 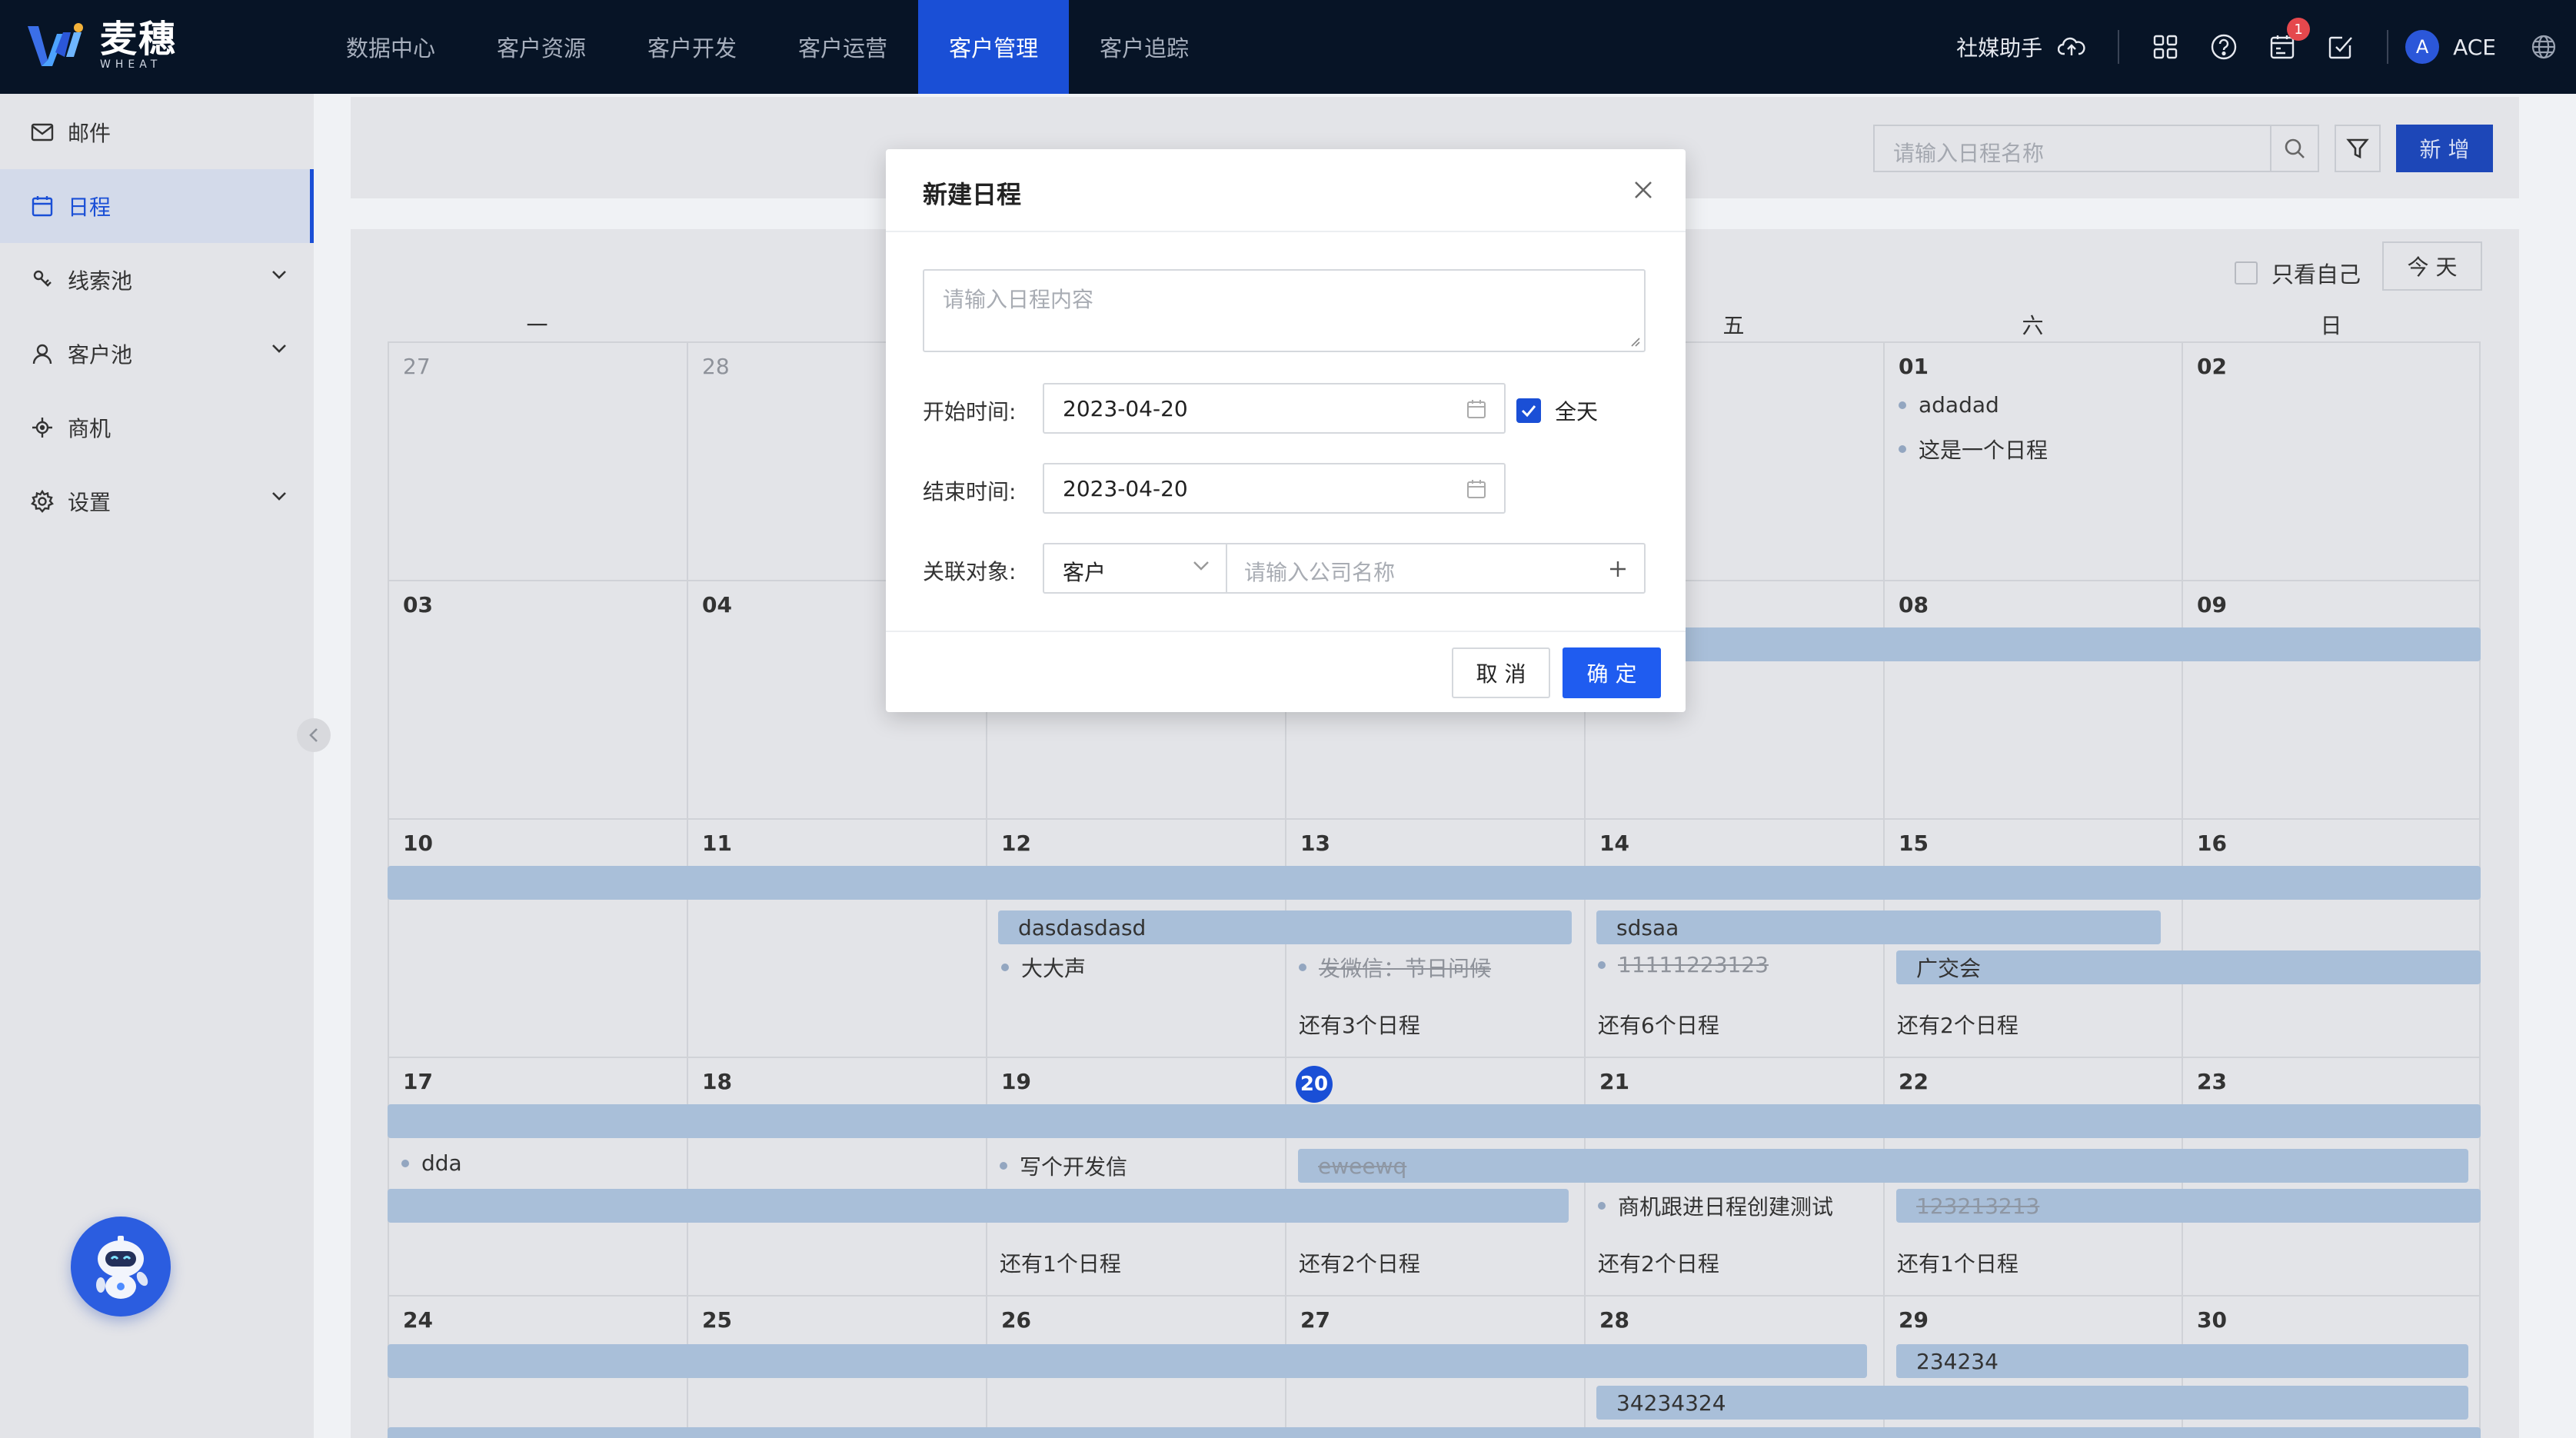 I want to click on task-notification-icon: 1, so click(x=2288, y=41).